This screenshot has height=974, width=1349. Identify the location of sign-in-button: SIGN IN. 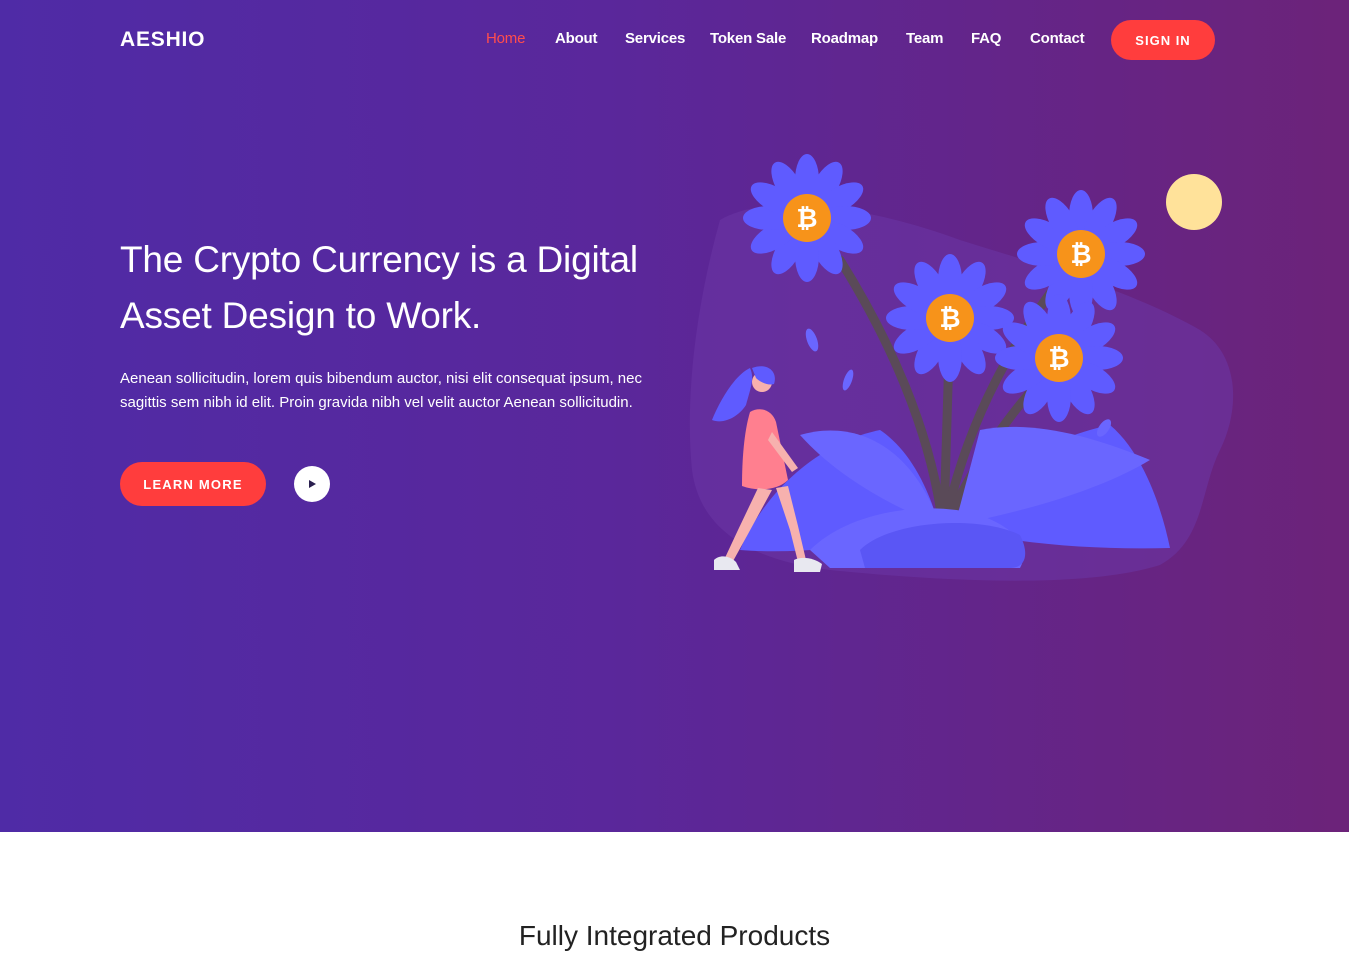
(1163, 40).